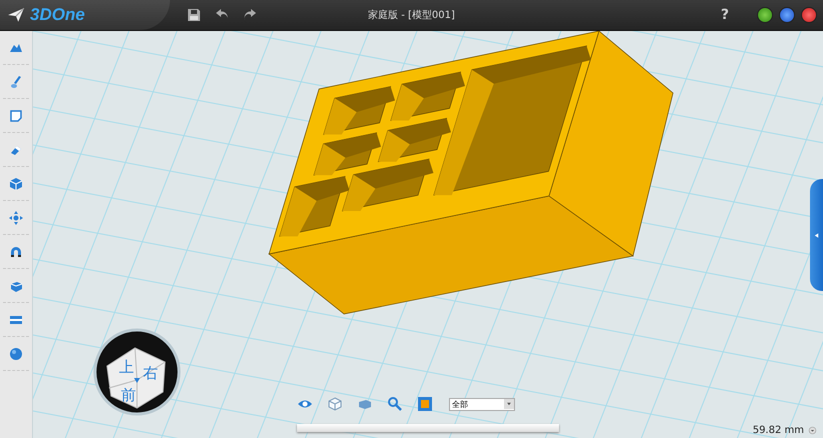 This screenshot has width=823, height=438. Describe the element at coordinates (778, 430) in the screenshot. I see `measurement-readout: 59.82 mm` at that location.